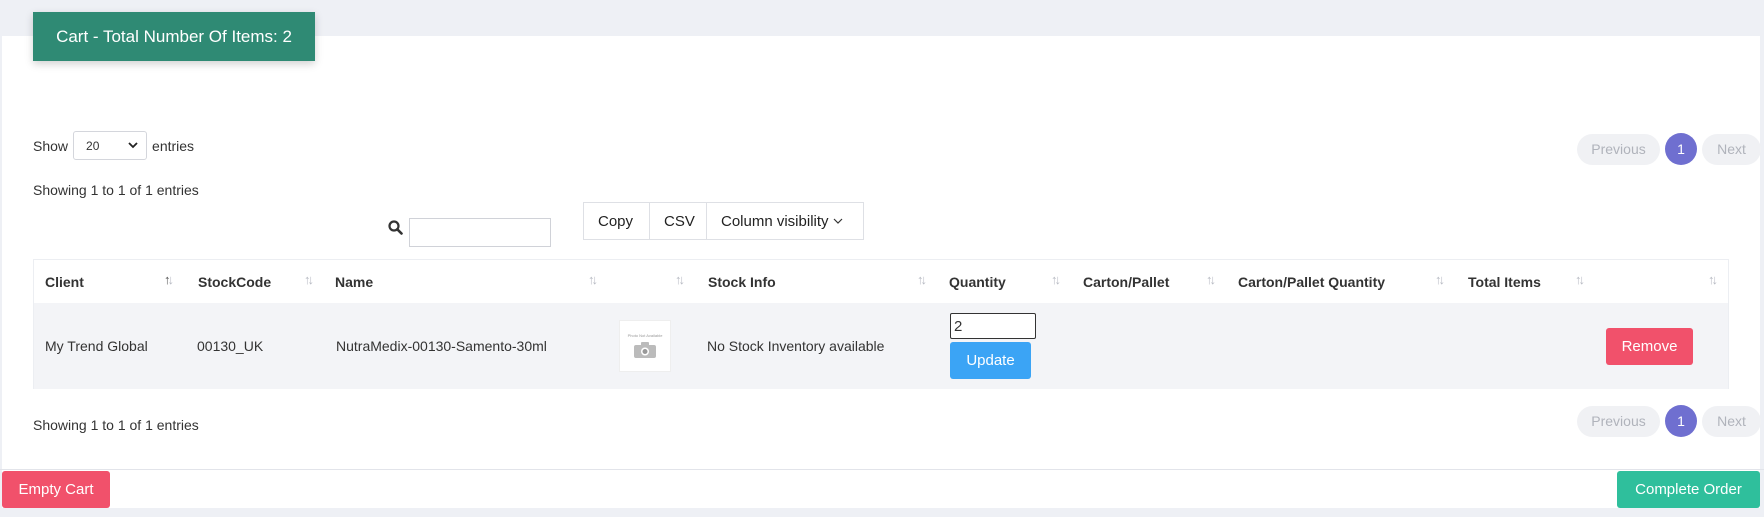  I want to click on cell-stock-info: No Stock Inventory available, so click(796, 346).